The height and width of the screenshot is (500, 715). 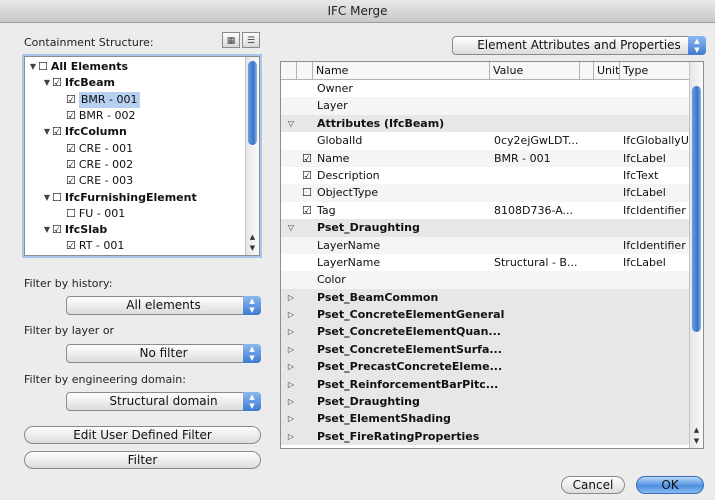 What do you see at coordinates (486, 245) in the screenshot?
I see `property-row: LayerName IfcIdentifier` at bounding box center [486, 245].